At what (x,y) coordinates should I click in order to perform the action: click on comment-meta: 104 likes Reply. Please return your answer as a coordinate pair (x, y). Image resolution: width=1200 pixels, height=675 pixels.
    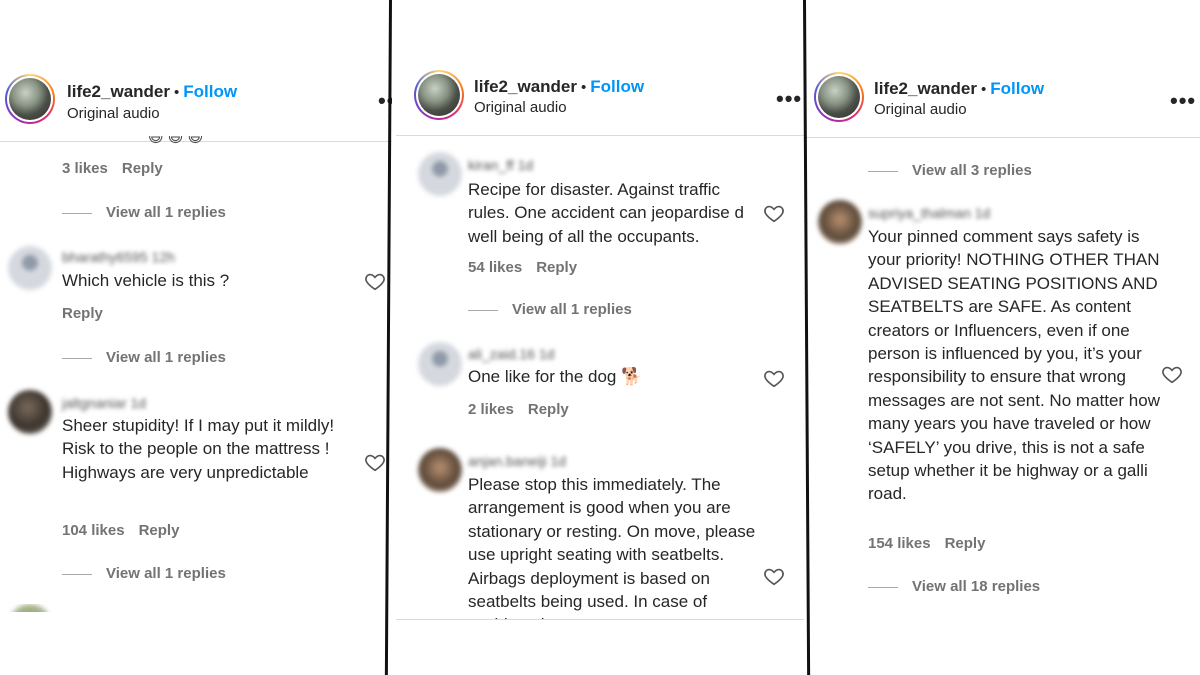
    Looking at the image, I should click on (120, 530).